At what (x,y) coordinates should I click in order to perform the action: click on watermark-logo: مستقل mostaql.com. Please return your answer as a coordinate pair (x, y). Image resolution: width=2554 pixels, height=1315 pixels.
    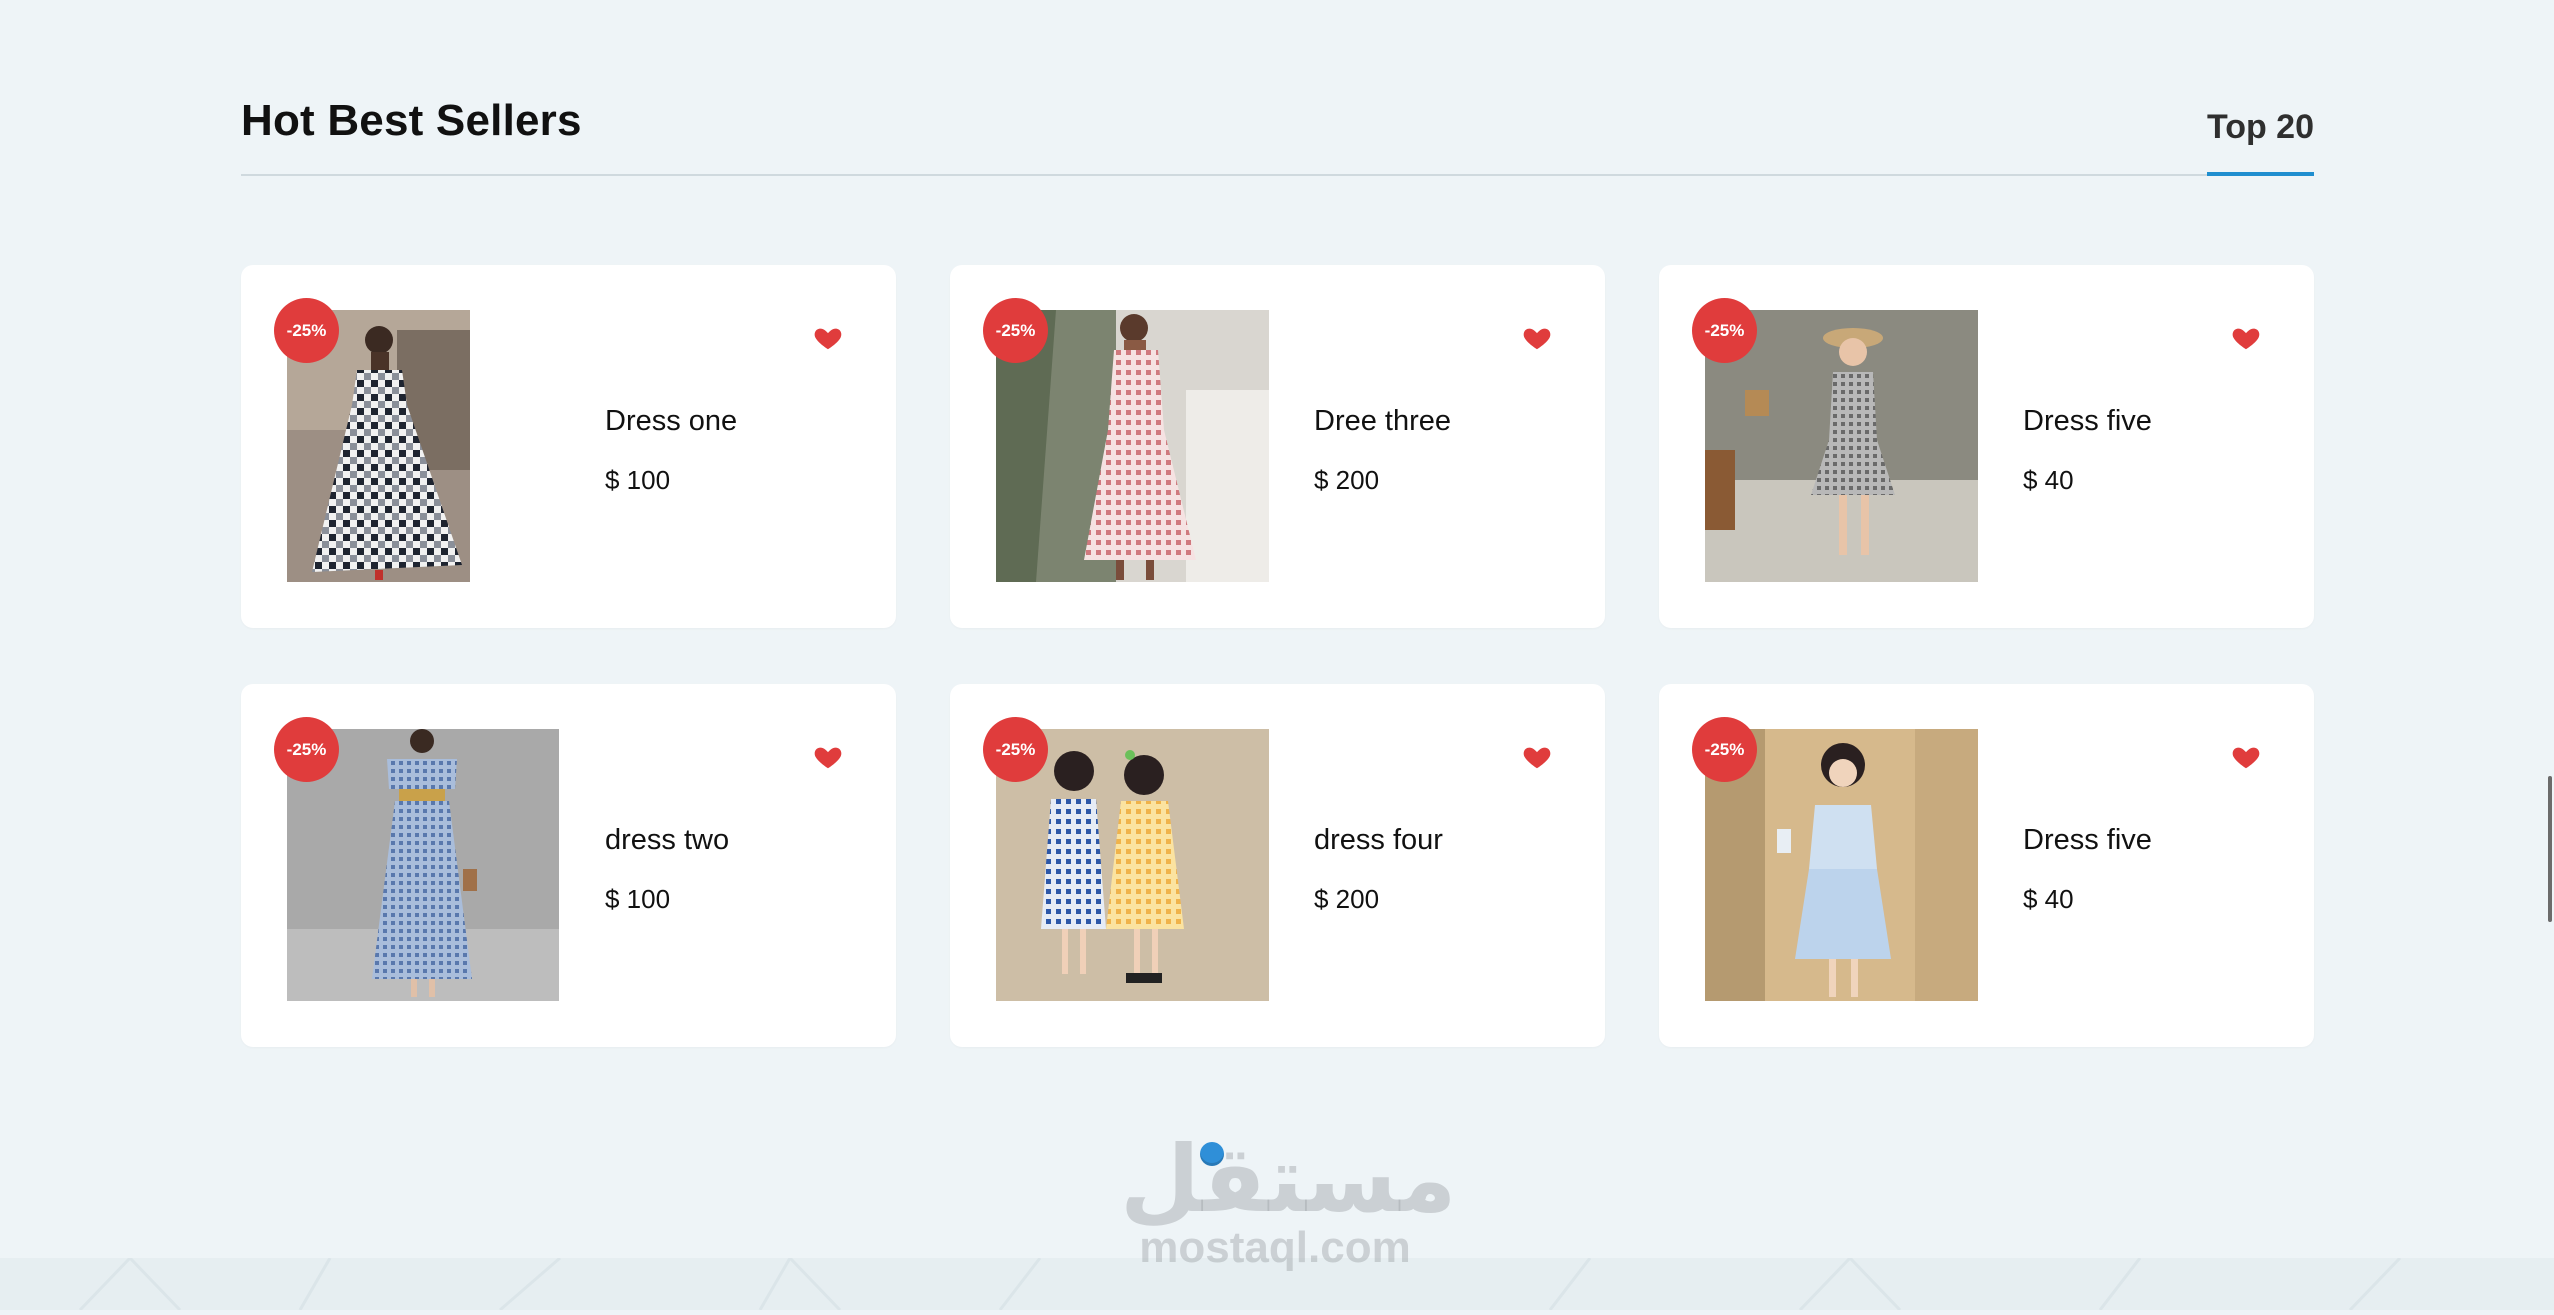
    Looking at the image, I should click on (1288, 1208).